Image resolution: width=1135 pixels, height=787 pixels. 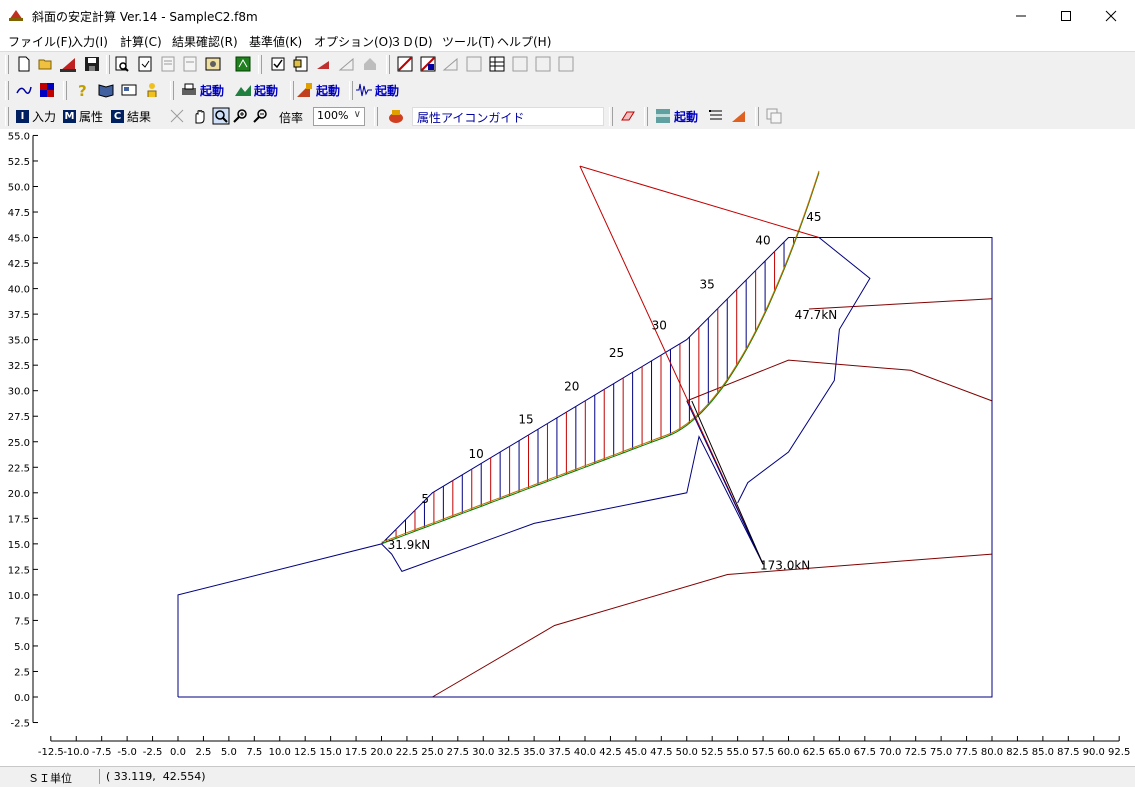 I want to click on toolbar-grip, so click(x=7, y=64).